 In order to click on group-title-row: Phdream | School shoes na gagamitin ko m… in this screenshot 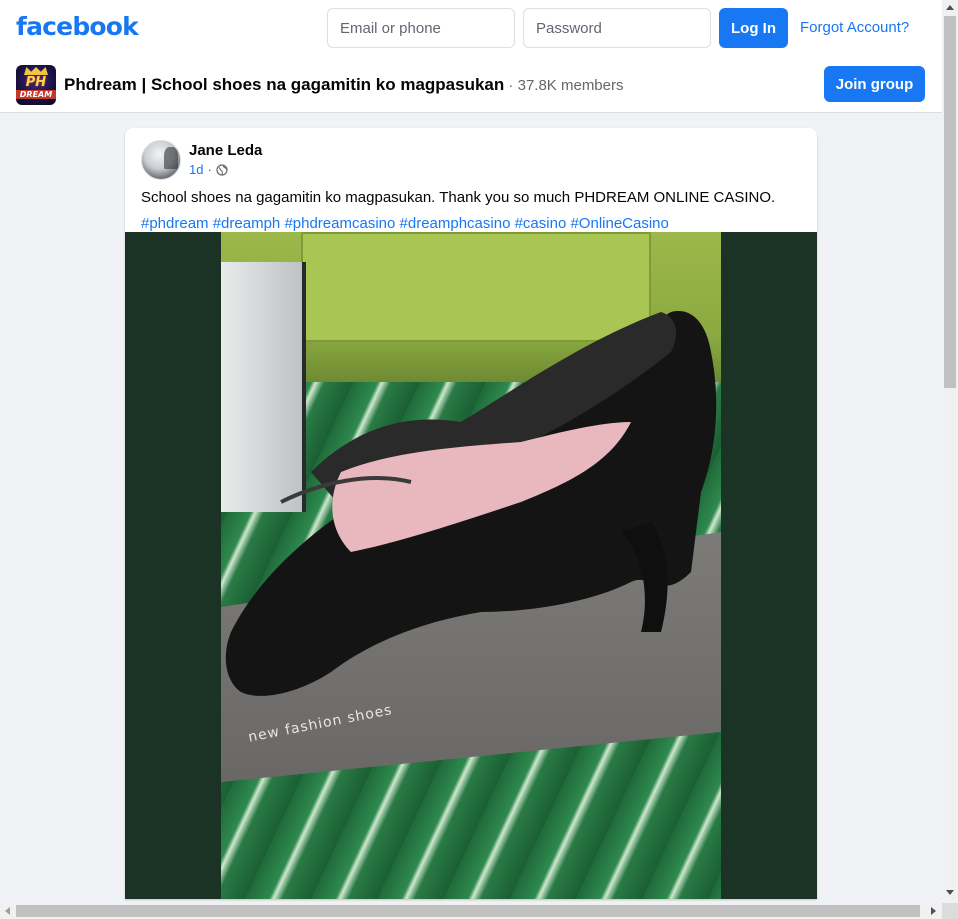, I will do `click(344, 85)`.